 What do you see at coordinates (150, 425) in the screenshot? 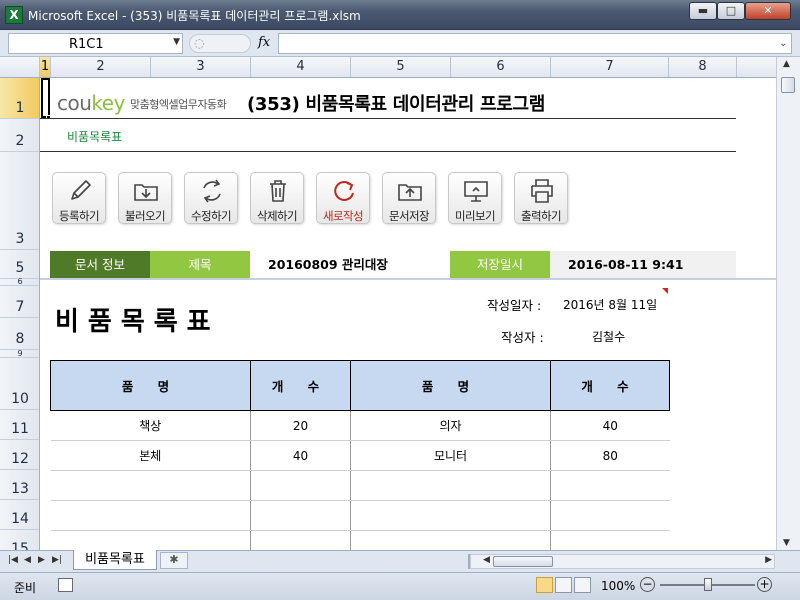
I see `table-cell: 책상` at bounding box center [150, 425].